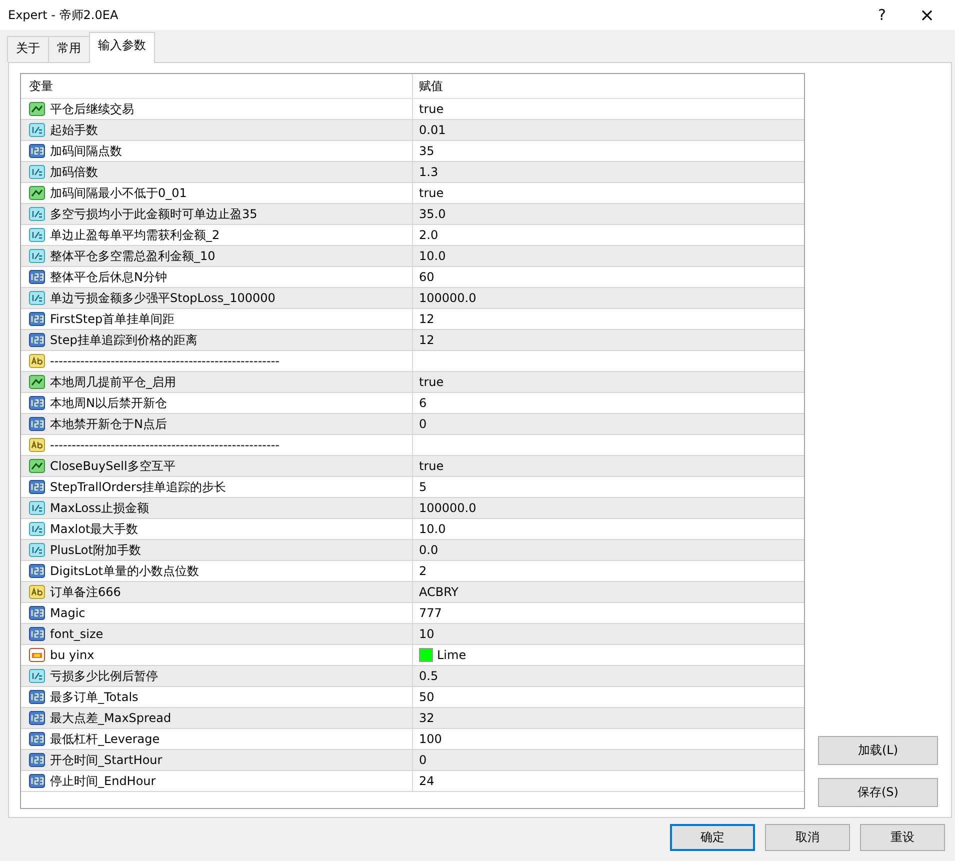 Image resolution: width=955 pixels, height=861 pixels. What do you see at coordinates (74, 172) in the screenshot?
I see `table-cell: 加码倍数` at bounding box center [74, 172].